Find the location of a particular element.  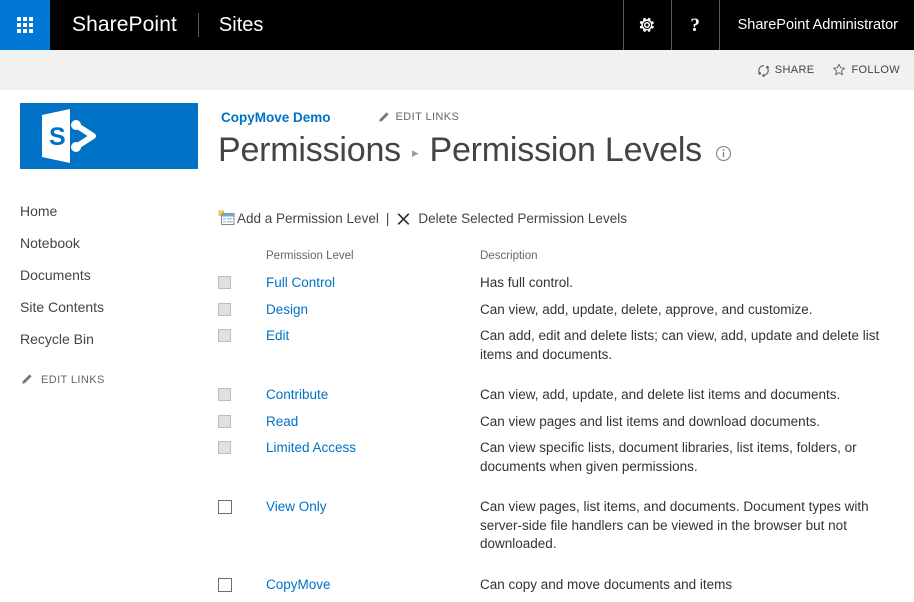

delete-selected-permission-levels-label: Delete Selected Permission Levels is located at coordinates (522, 218).